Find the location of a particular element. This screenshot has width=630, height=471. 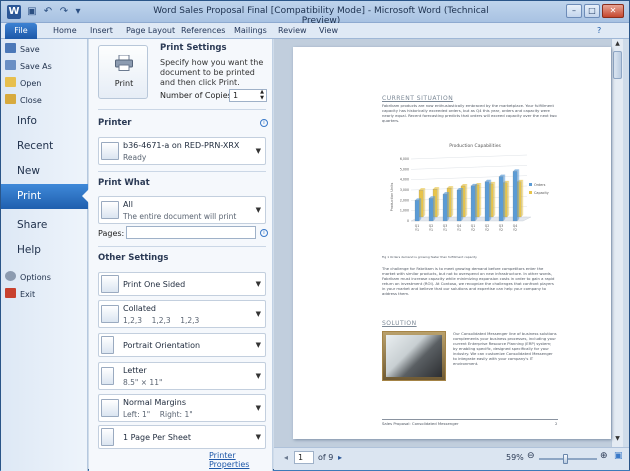

y-tick-label: 4,000 is located at coordinates (404, 180).